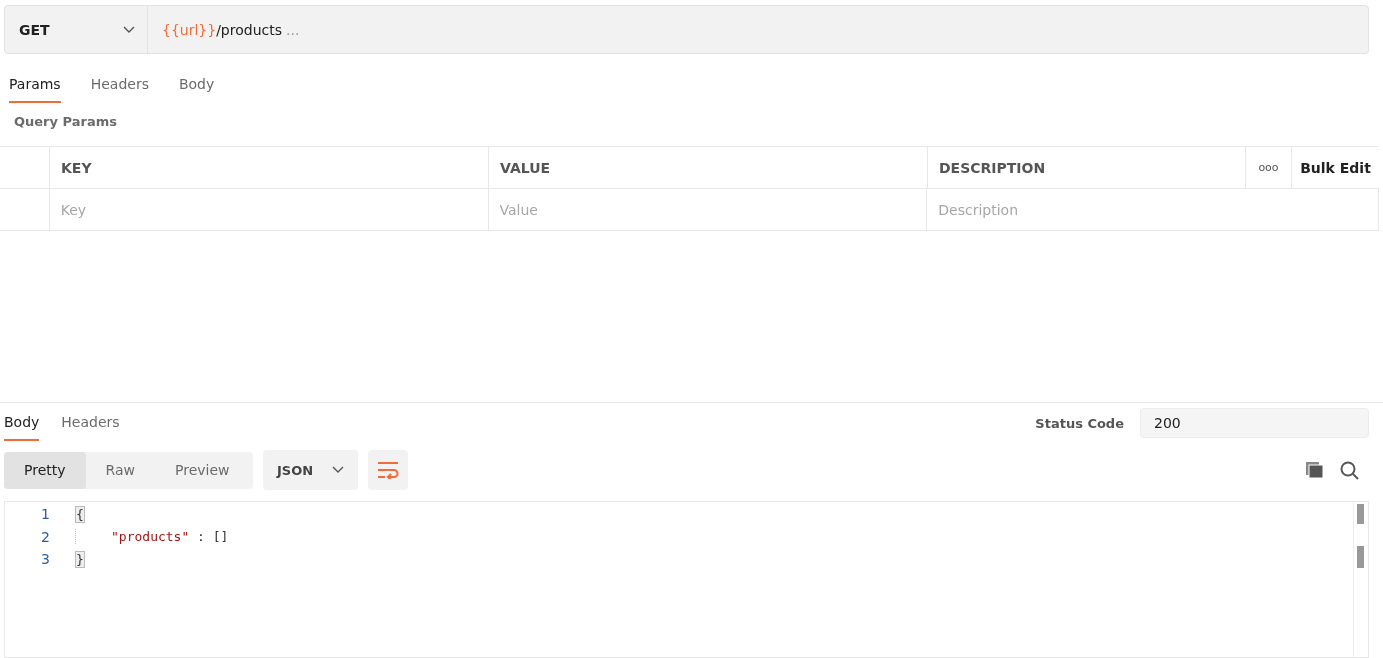 The width and height of the screenshot is (1383, 658). Describe the element at coordinates (1314, 470) in the screenshot. I see `copy-icon` at that location.